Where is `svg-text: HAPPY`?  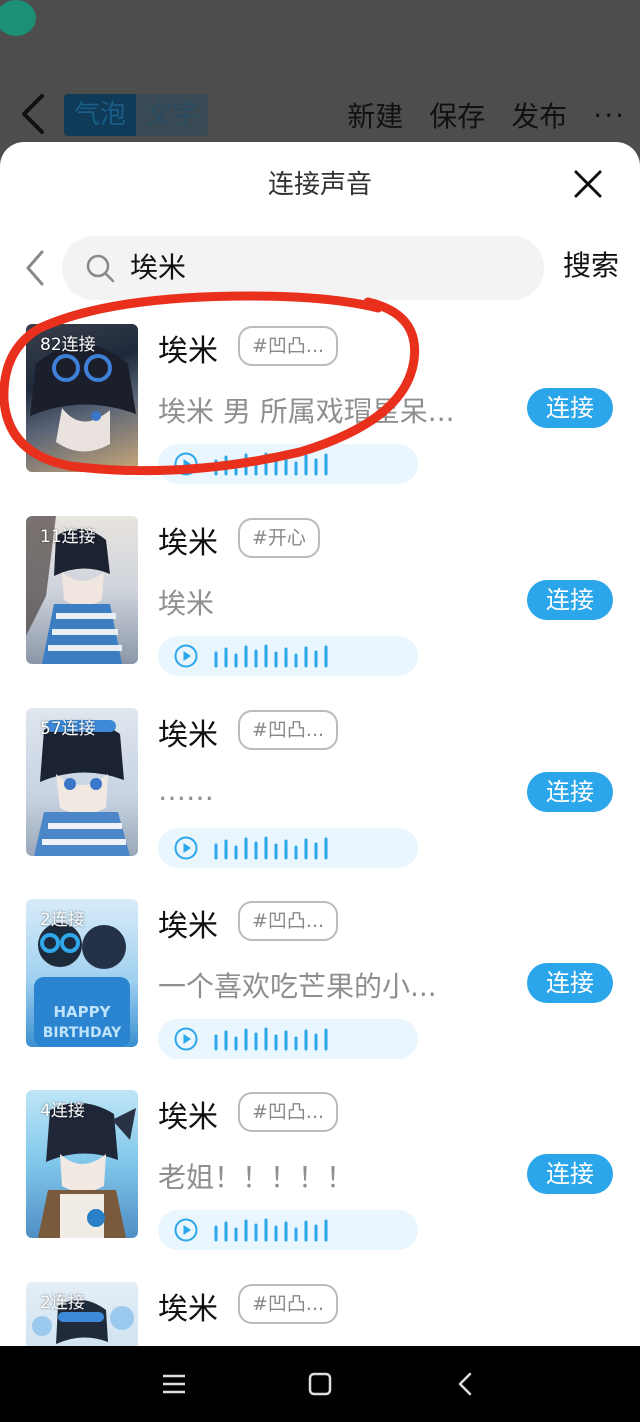 svg-text: HAPPY is located at coordinates (82, 1012).